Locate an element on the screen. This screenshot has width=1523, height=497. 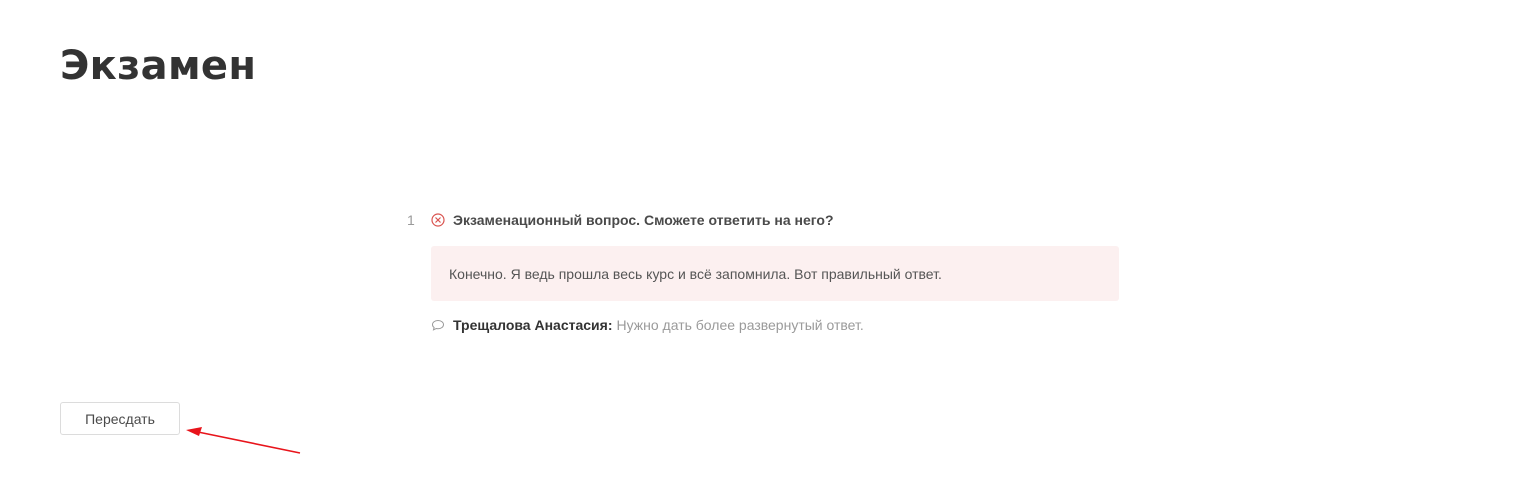
retake-button: Пересдать is located at coordinates (120, 418).